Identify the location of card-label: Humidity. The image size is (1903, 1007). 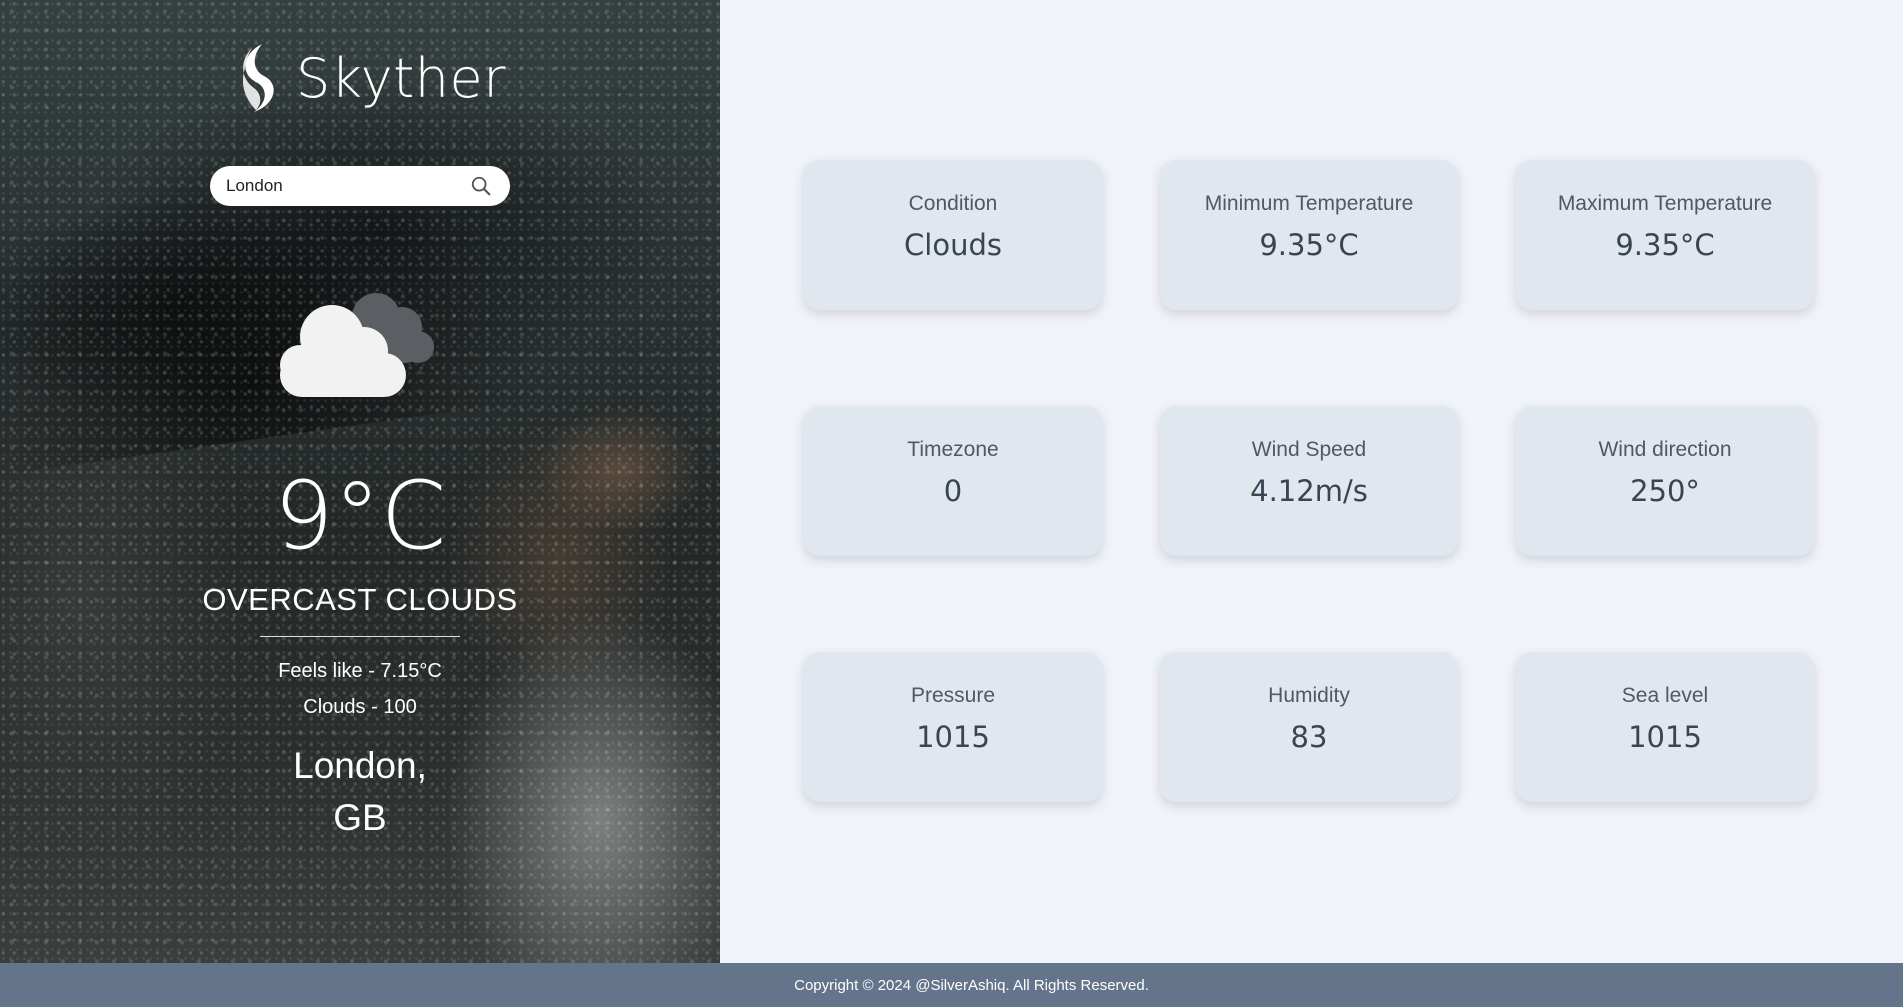
(1309, 695).